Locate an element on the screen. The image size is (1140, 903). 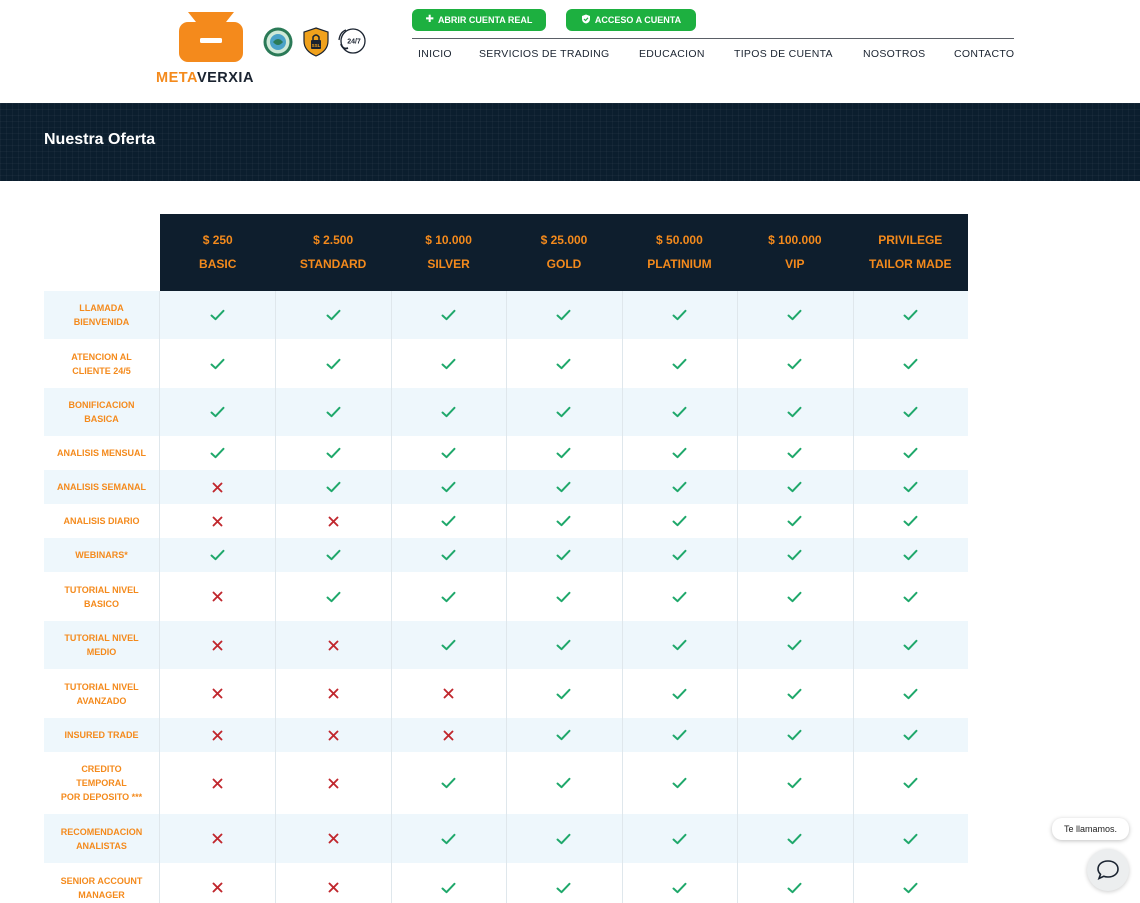
plan-header-5: $ 50.000 PLATINIUM is located at coordinates (679, 252).